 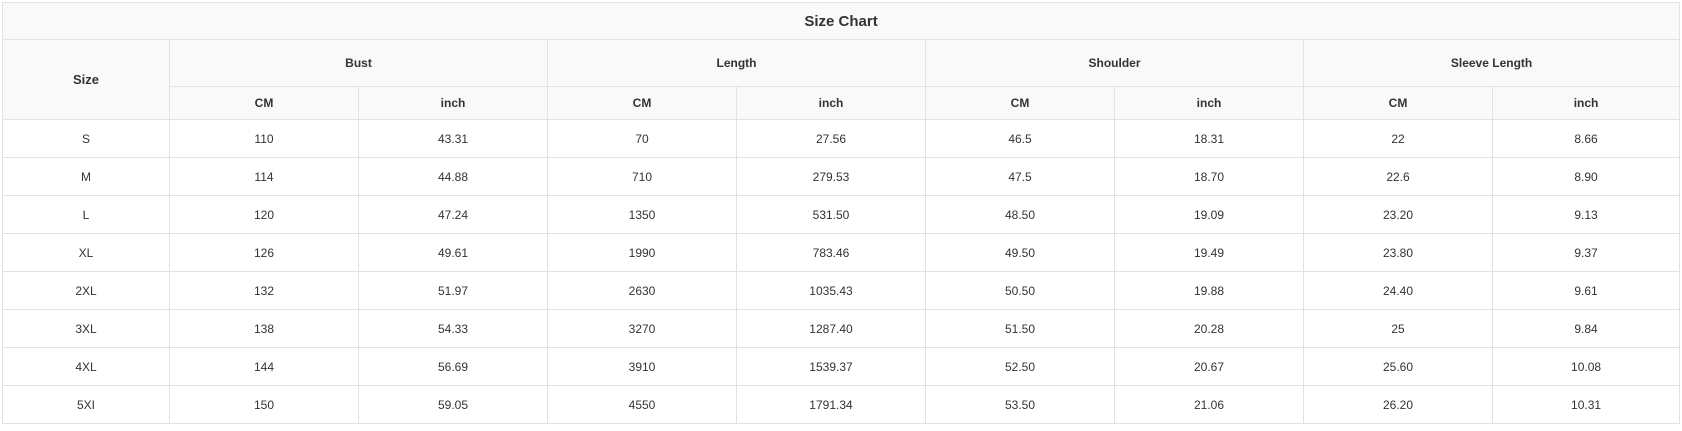 What do you see at coordinates (1209, 366) in the screenshot?
I see `cell-shoulder-inch: 20.67` at bounding box center [1209, 366].